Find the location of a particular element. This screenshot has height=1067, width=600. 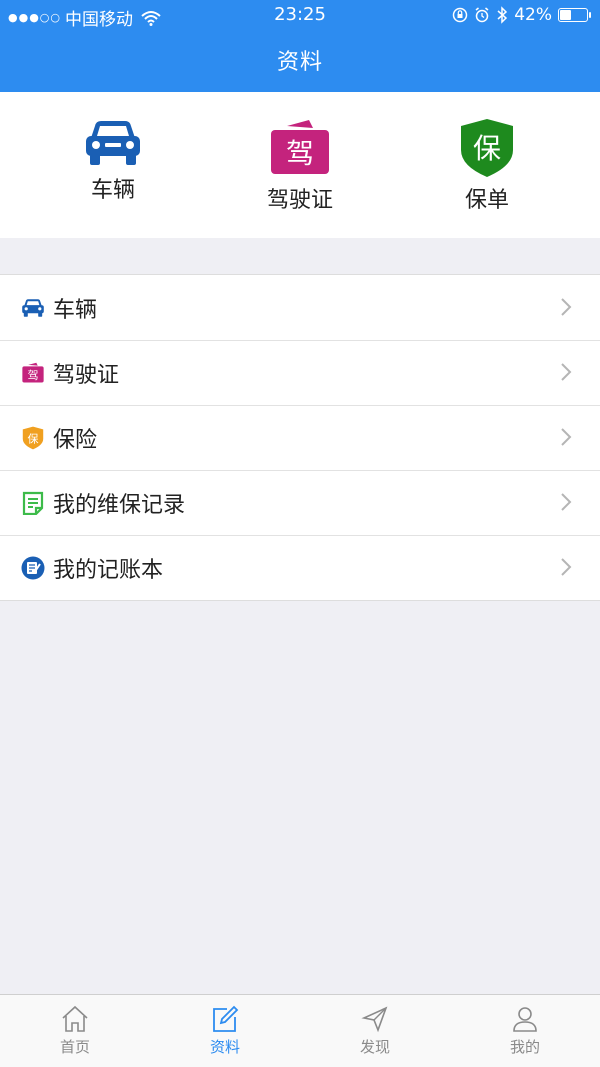

tab-discover: 发现 is located at coordinates (375, 1031).